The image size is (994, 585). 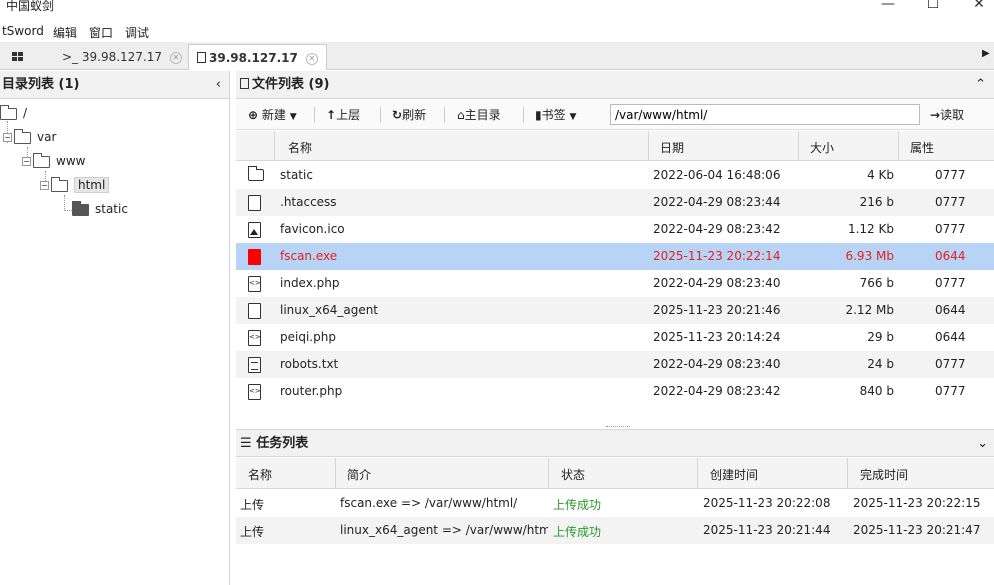 What do you see at coordinates (615, 391) in the screenshot?
I see `file-row: router.php 2022-04-29 08:23:42 840 b 0777` at bounding box center [615, 391].